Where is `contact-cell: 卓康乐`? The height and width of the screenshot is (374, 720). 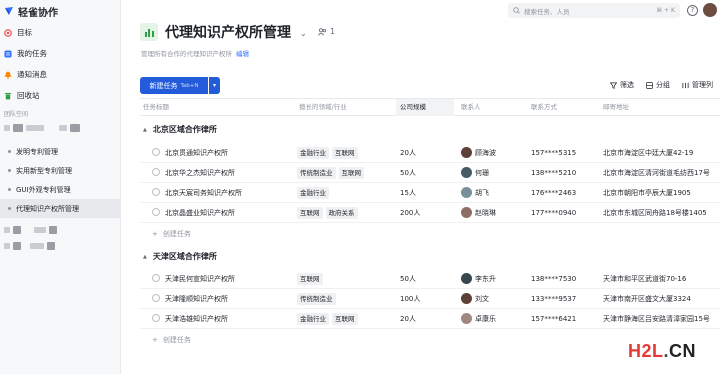
contact-cell: 卓康乐 is located at coordinates (493, 319).